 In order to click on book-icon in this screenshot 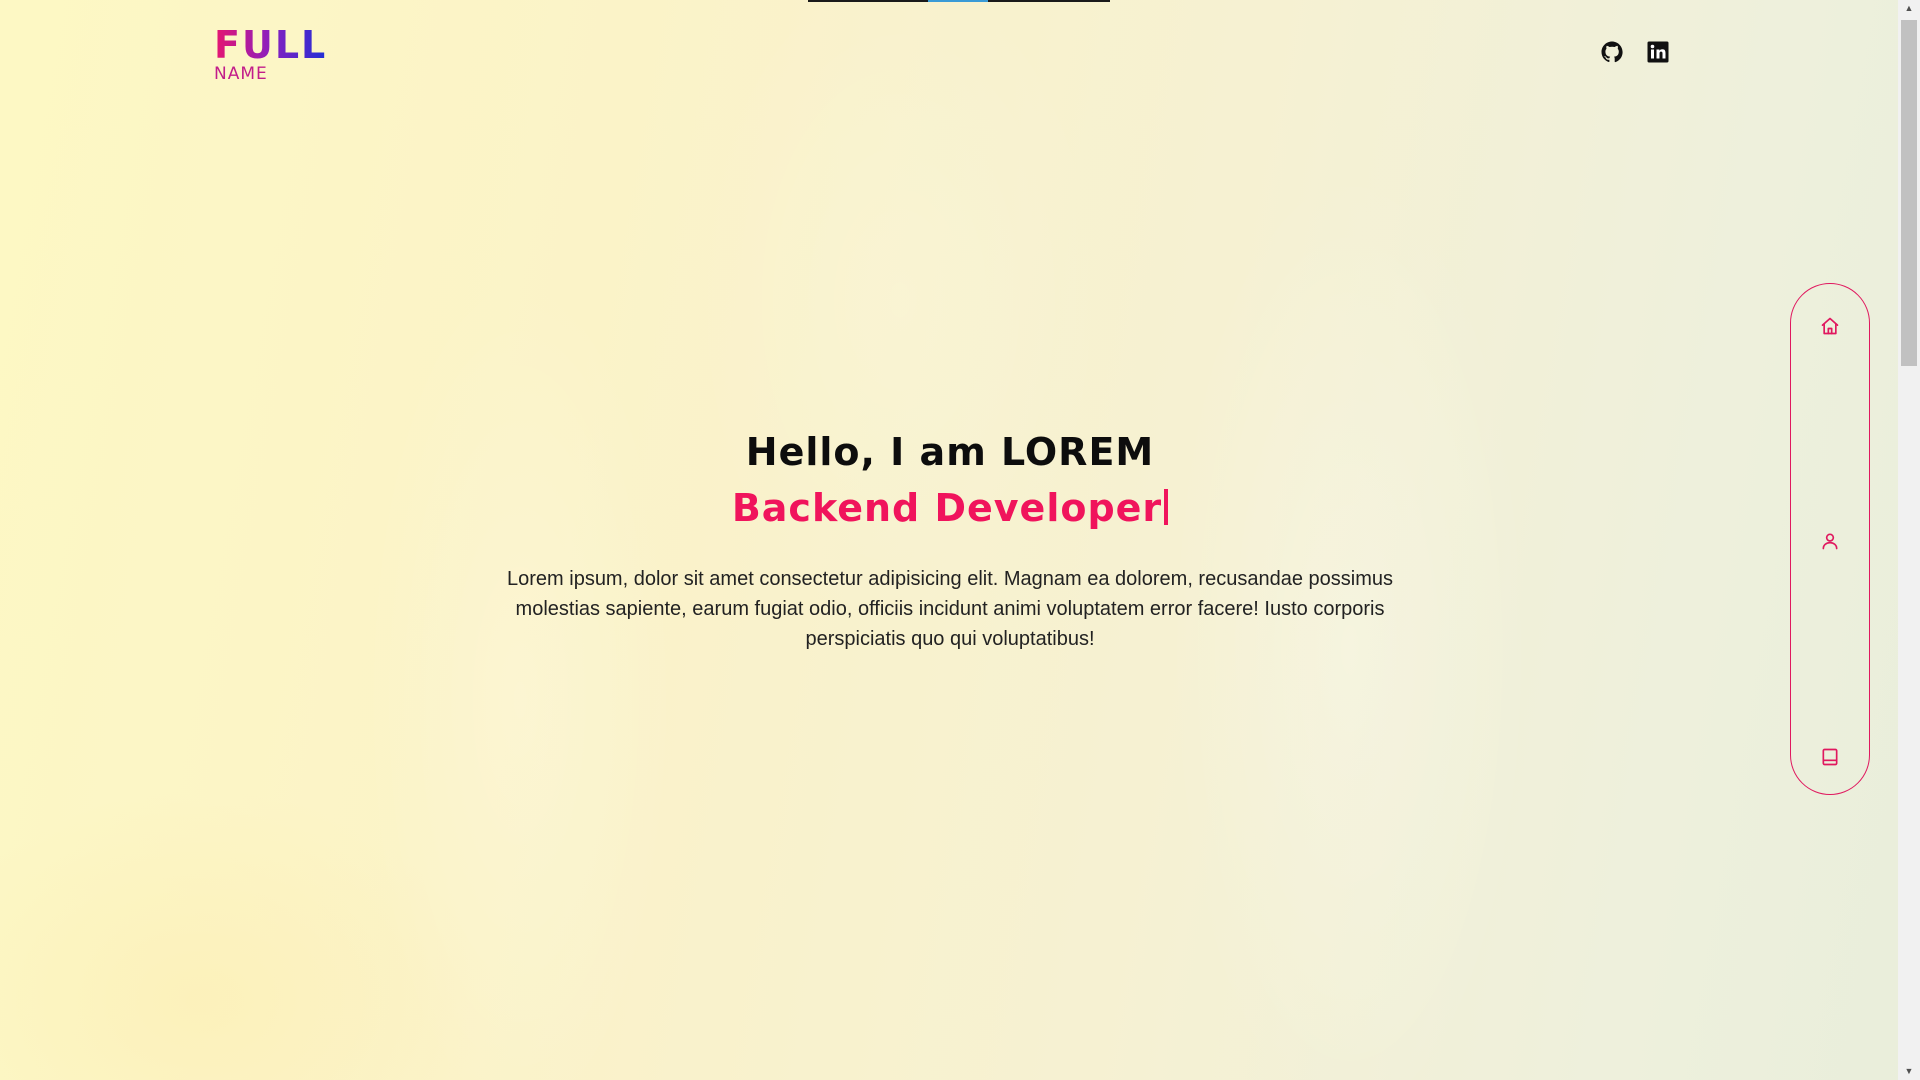, I will do `click(1830, 757)`.